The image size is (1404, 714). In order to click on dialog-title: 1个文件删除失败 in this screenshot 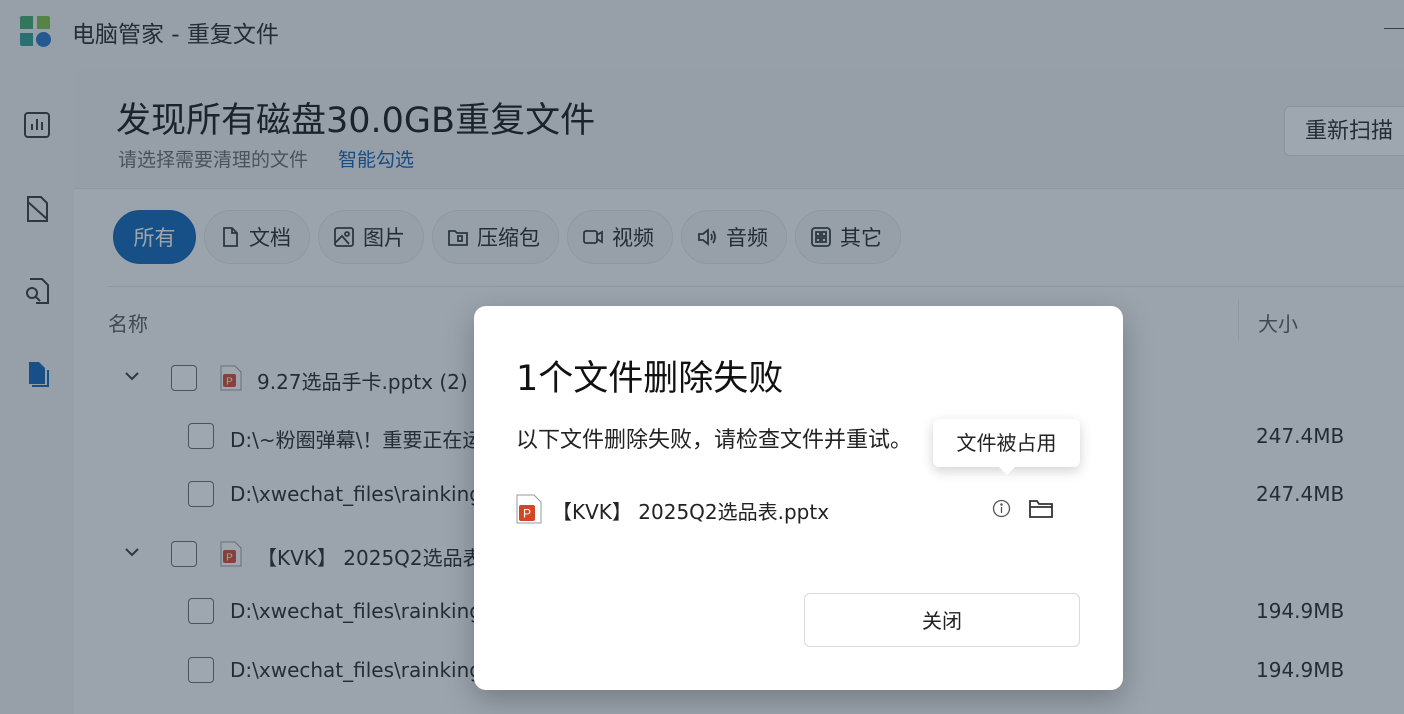, I will do `click(650, 379)`.